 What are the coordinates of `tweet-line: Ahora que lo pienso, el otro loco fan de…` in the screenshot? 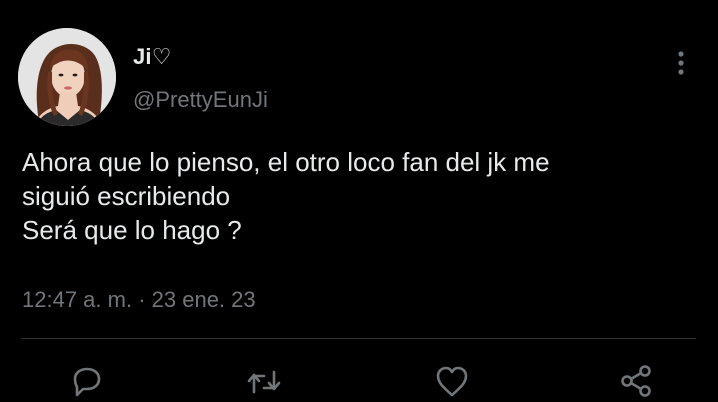 It's located at (286, 162).